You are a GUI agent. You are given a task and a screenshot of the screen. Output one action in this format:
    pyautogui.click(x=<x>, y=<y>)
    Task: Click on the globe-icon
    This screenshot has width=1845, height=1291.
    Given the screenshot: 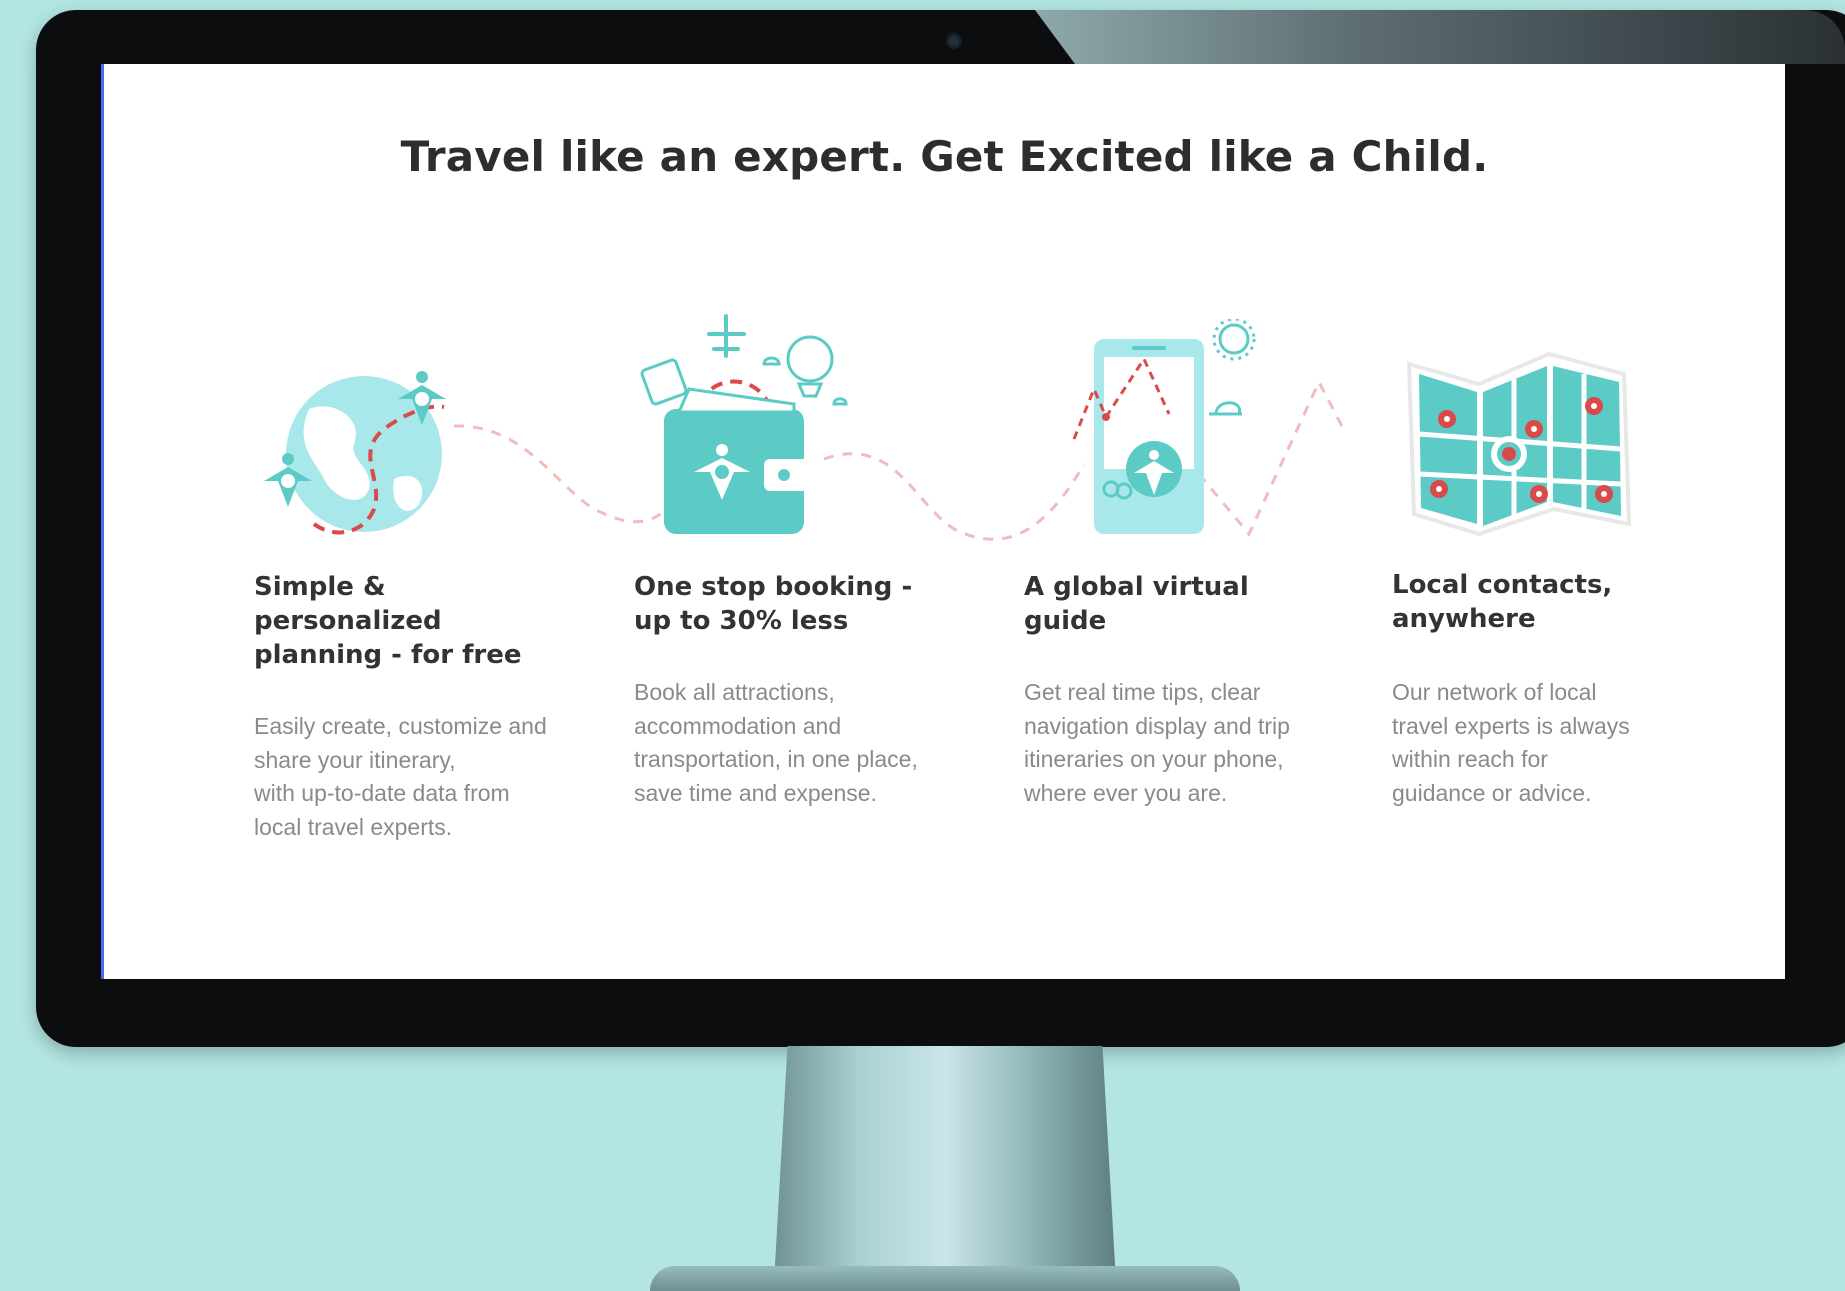 What is the action you would take?
    pyautogui.click(x=354, y=461)
    